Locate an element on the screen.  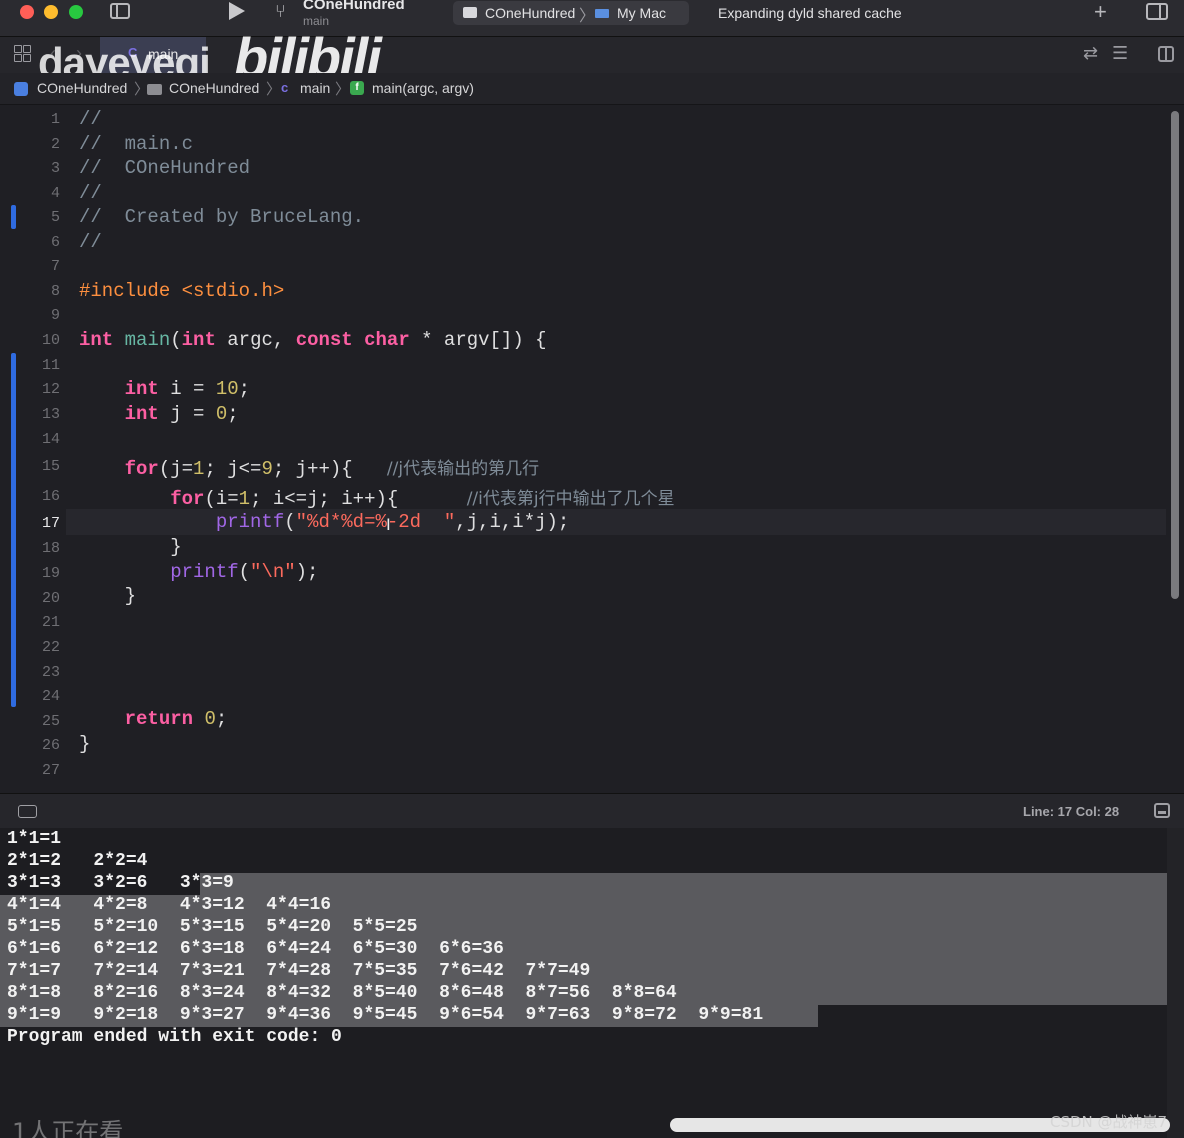
line-number: 2 is located at coordinates (30, 144).